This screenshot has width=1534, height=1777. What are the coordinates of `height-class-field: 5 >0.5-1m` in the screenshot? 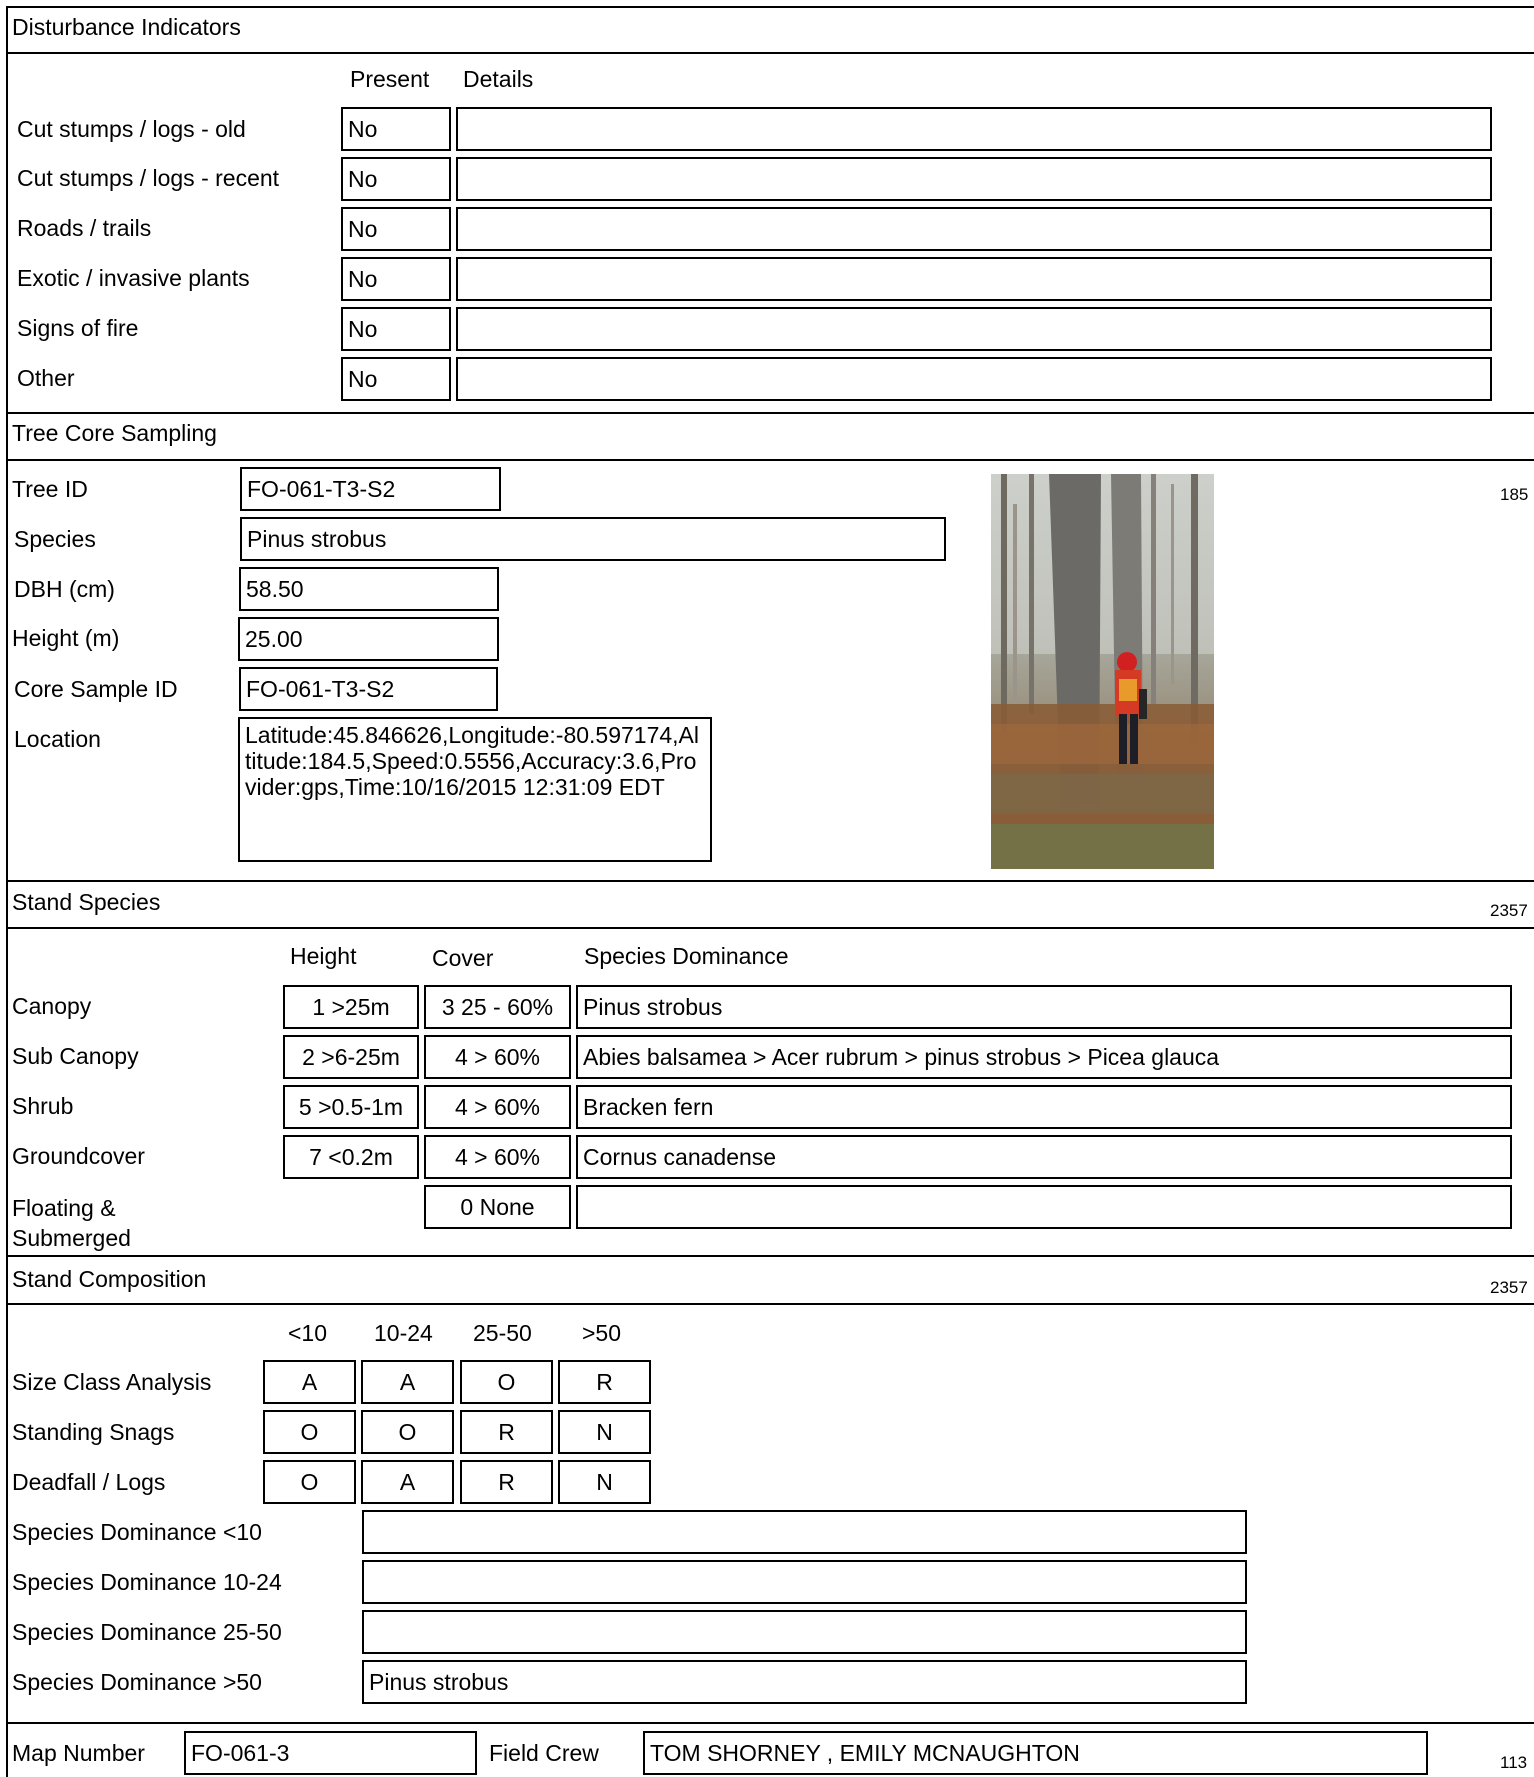 It's located at (351, 1107).